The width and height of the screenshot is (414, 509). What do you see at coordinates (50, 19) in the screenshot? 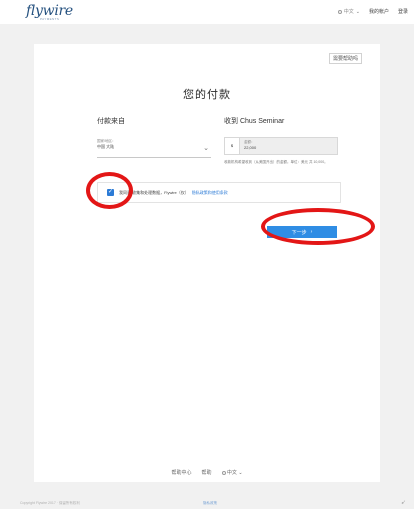
I see `logo-subtitle: PAYMENTS` at bounding box center [50, 19].